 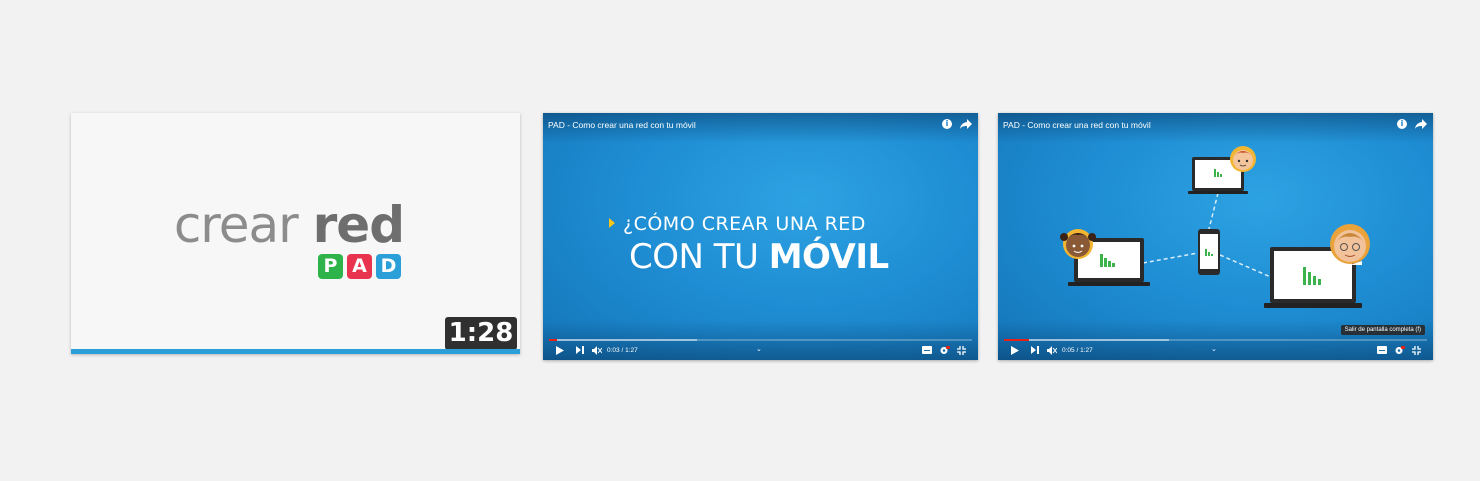 I want to click on pad-badge-d: D, so click(x=388, y=266).